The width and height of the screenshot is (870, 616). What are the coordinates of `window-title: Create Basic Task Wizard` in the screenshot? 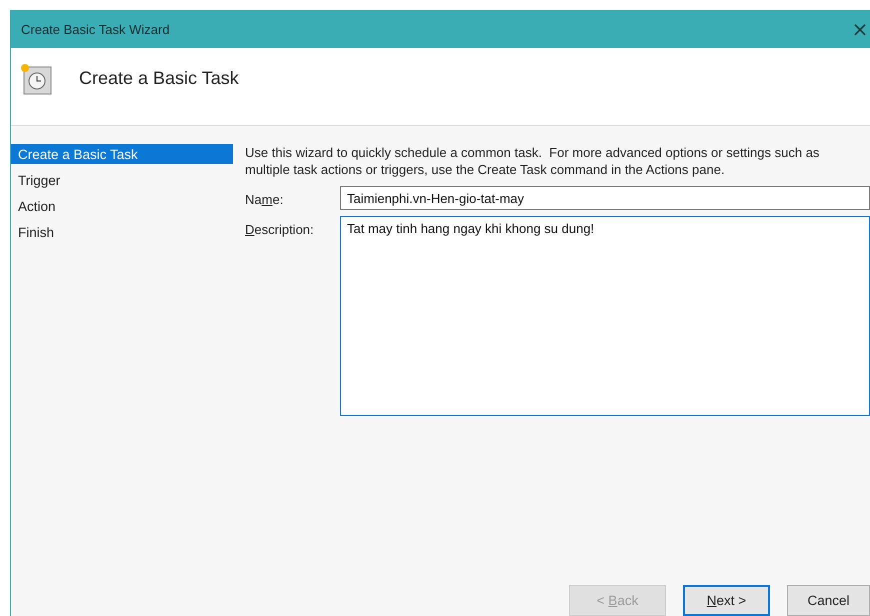 It's located at (95, 29).